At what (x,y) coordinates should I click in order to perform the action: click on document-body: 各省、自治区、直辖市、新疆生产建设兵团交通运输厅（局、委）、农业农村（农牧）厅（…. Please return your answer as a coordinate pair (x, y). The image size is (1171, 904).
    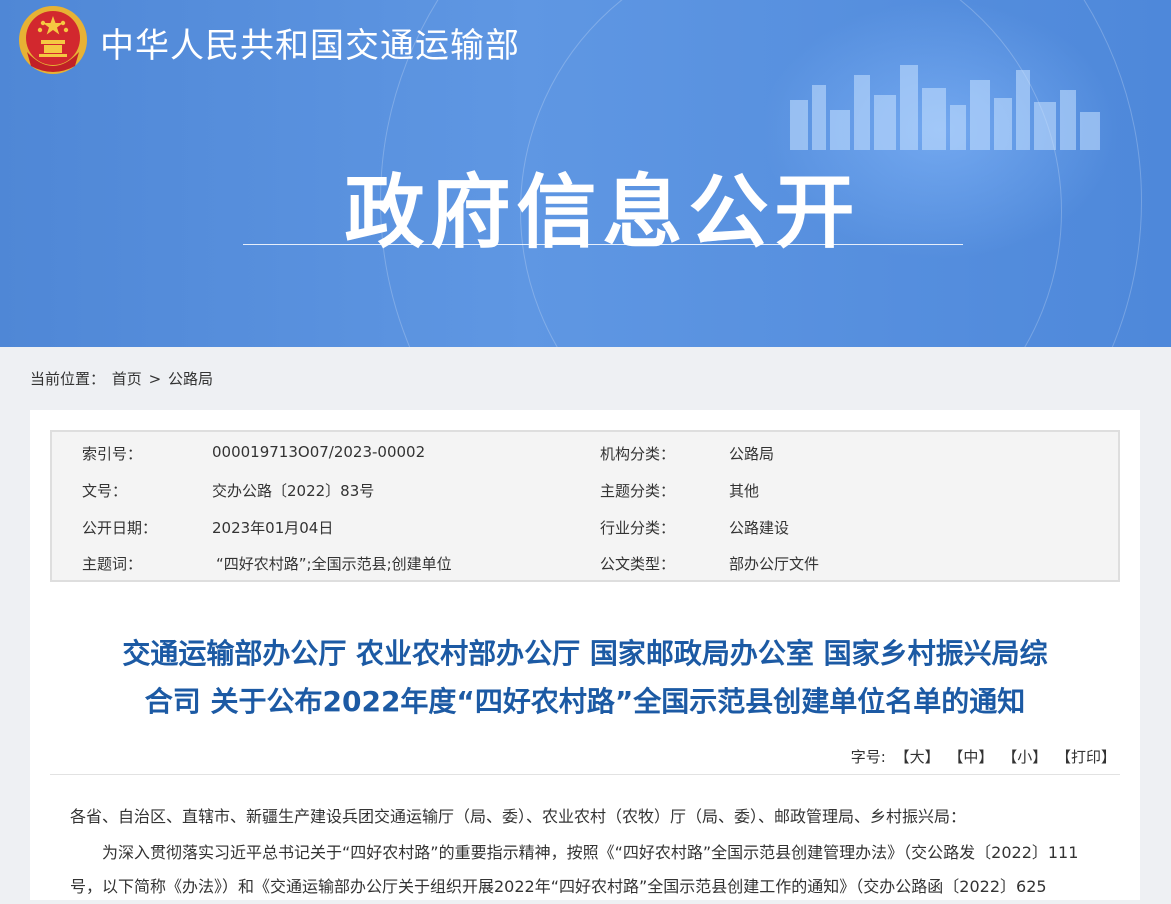
    Looking at the image, I should click on (585, 852).